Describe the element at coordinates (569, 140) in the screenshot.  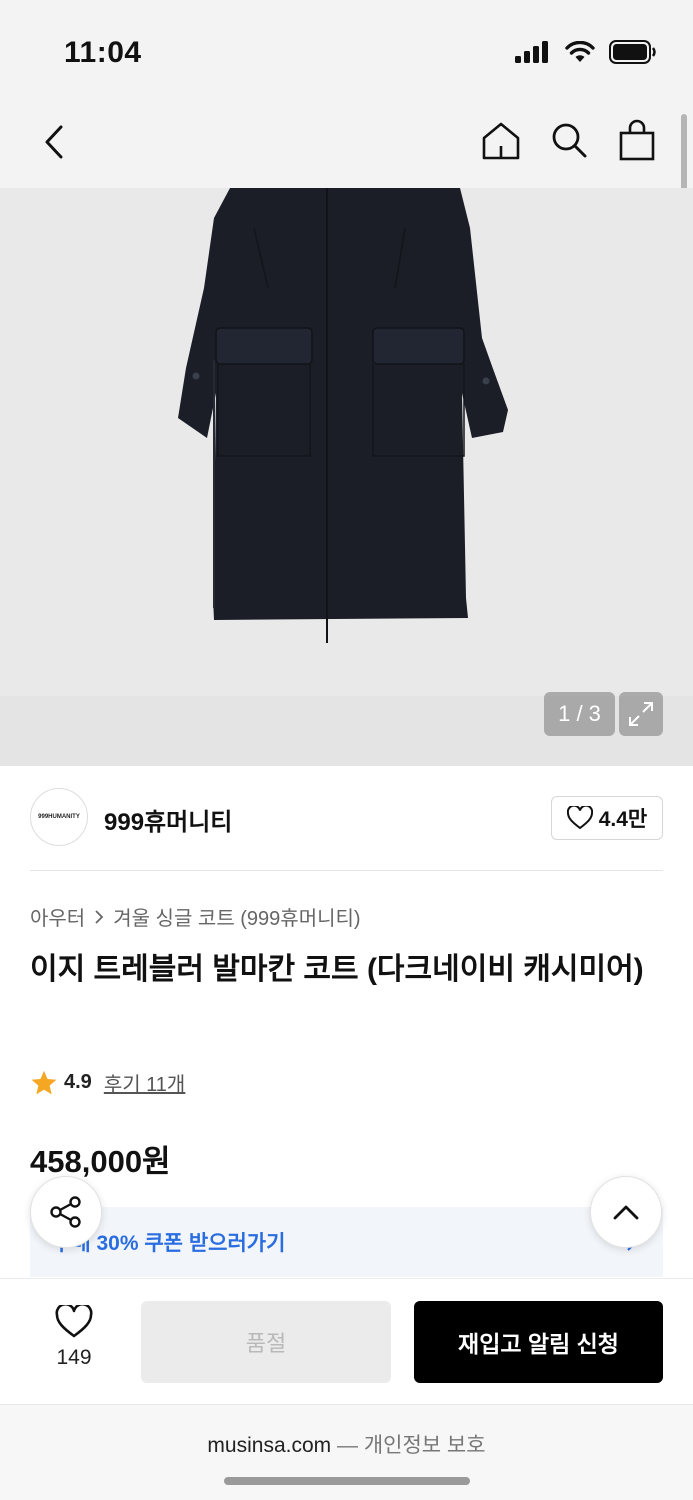
I see `search-icon` at that location.